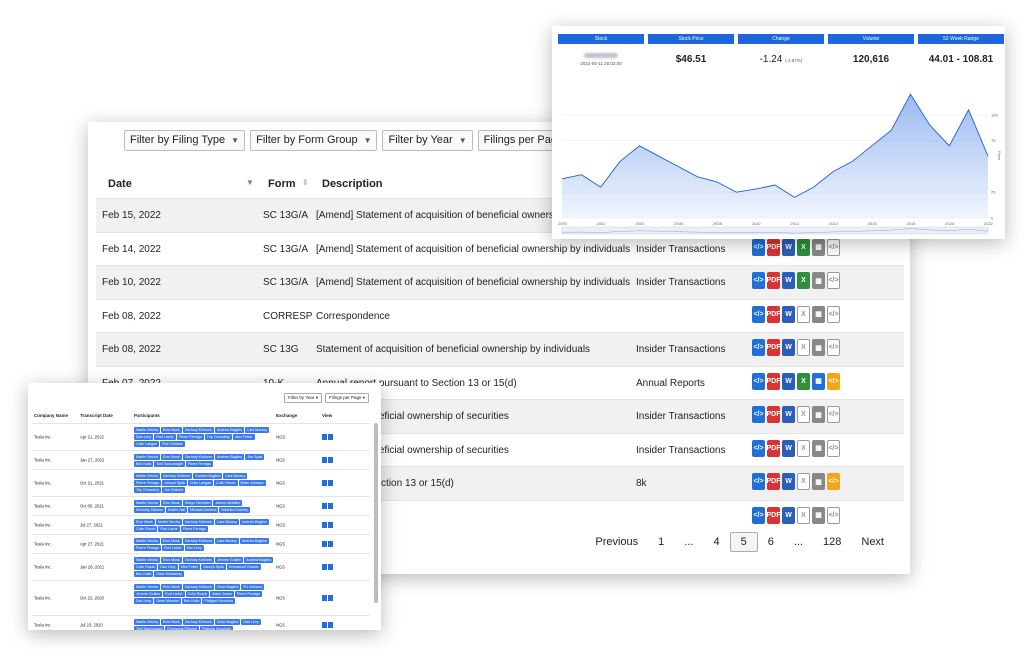 The width and height of the screenshot is (1024, 649). Describe the element at coordinates (716, 542) in the screenshot. I see `page-button: 4` at that location.